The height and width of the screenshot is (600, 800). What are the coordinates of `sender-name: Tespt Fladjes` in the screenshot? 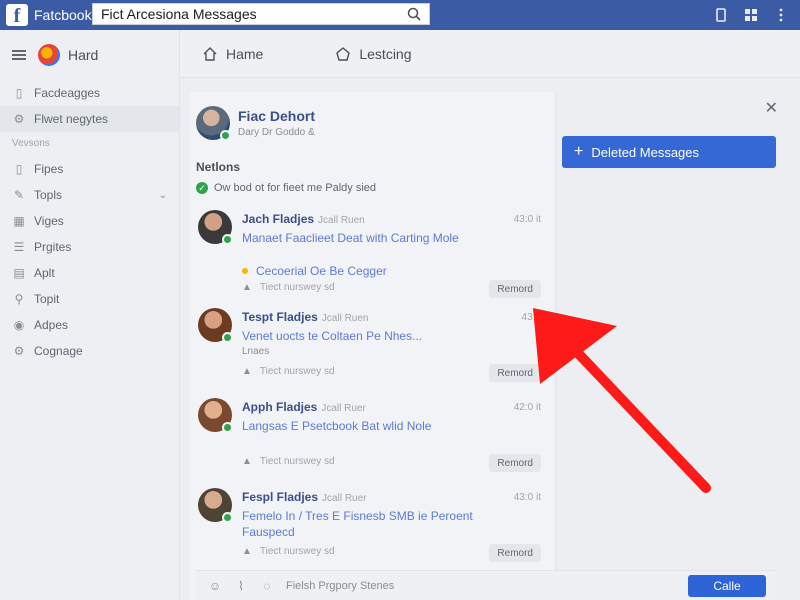 It's located at (280, 317).